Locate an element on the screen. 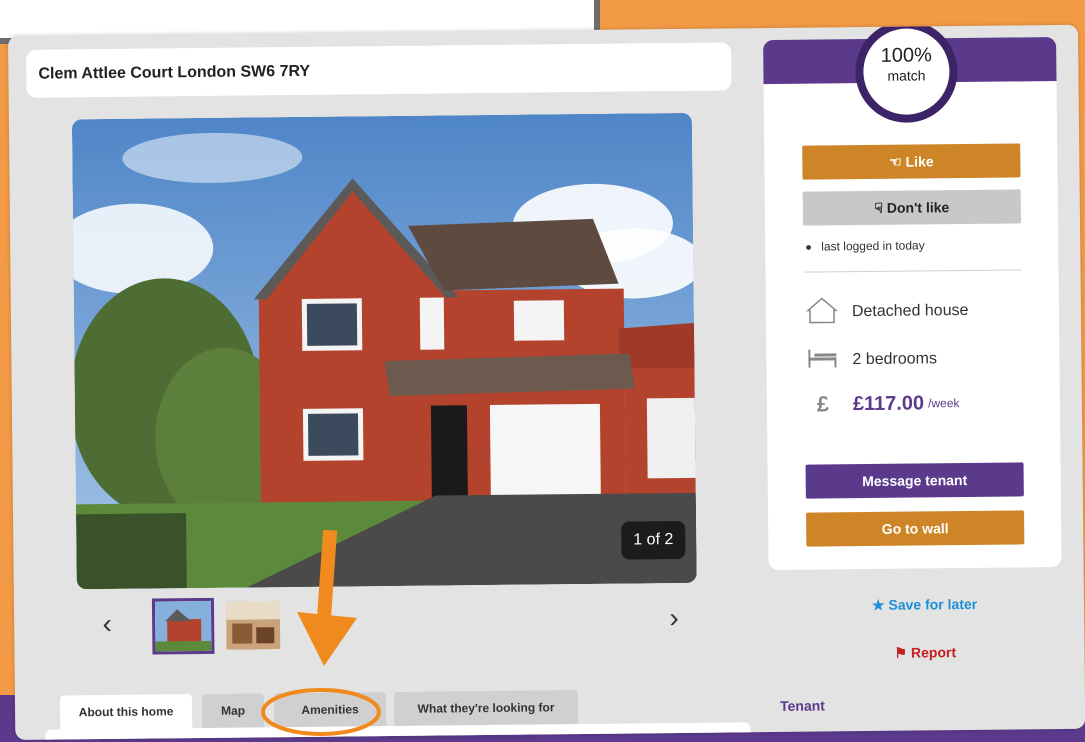 The height and width of the screenshot is (742, 1085). go-to-wall-button: Go to wall is located at coordinates (915, 528).